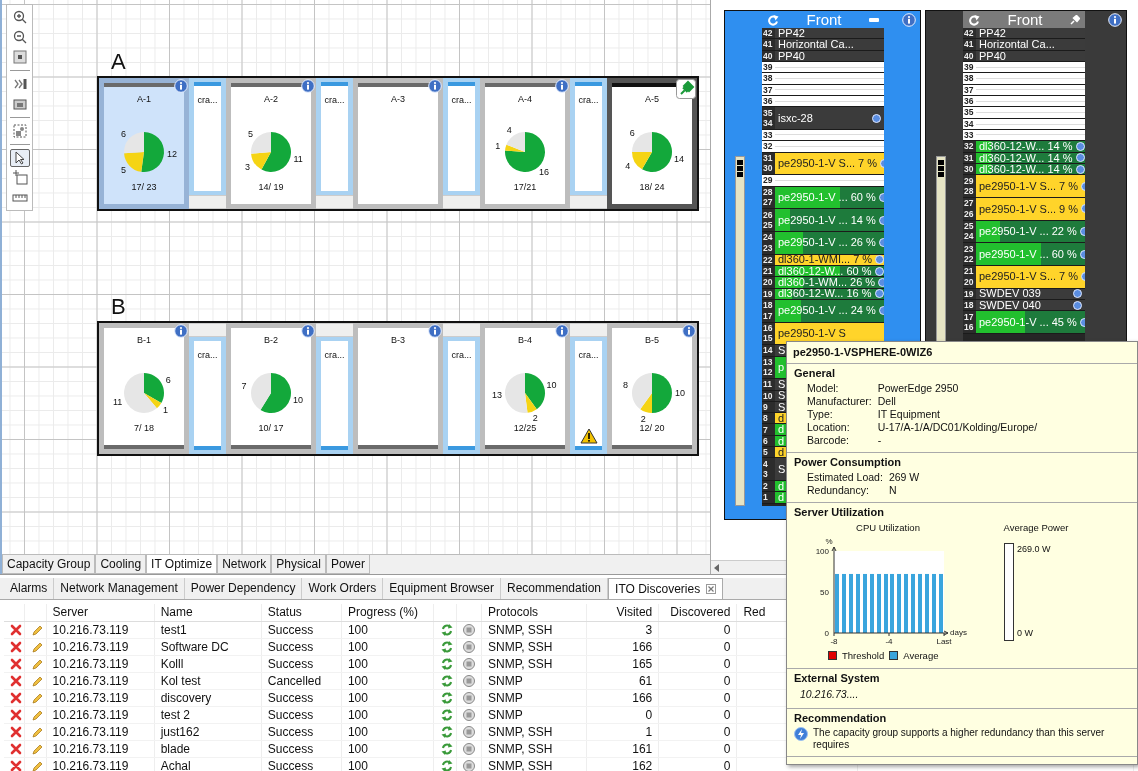  I want to click on rack-unit: dl360-12-W... 60 %, so click(829, 271).